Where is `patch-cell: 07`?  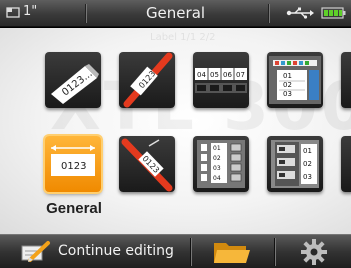 patch-cell: 07 is located at coordinates (240, 75).